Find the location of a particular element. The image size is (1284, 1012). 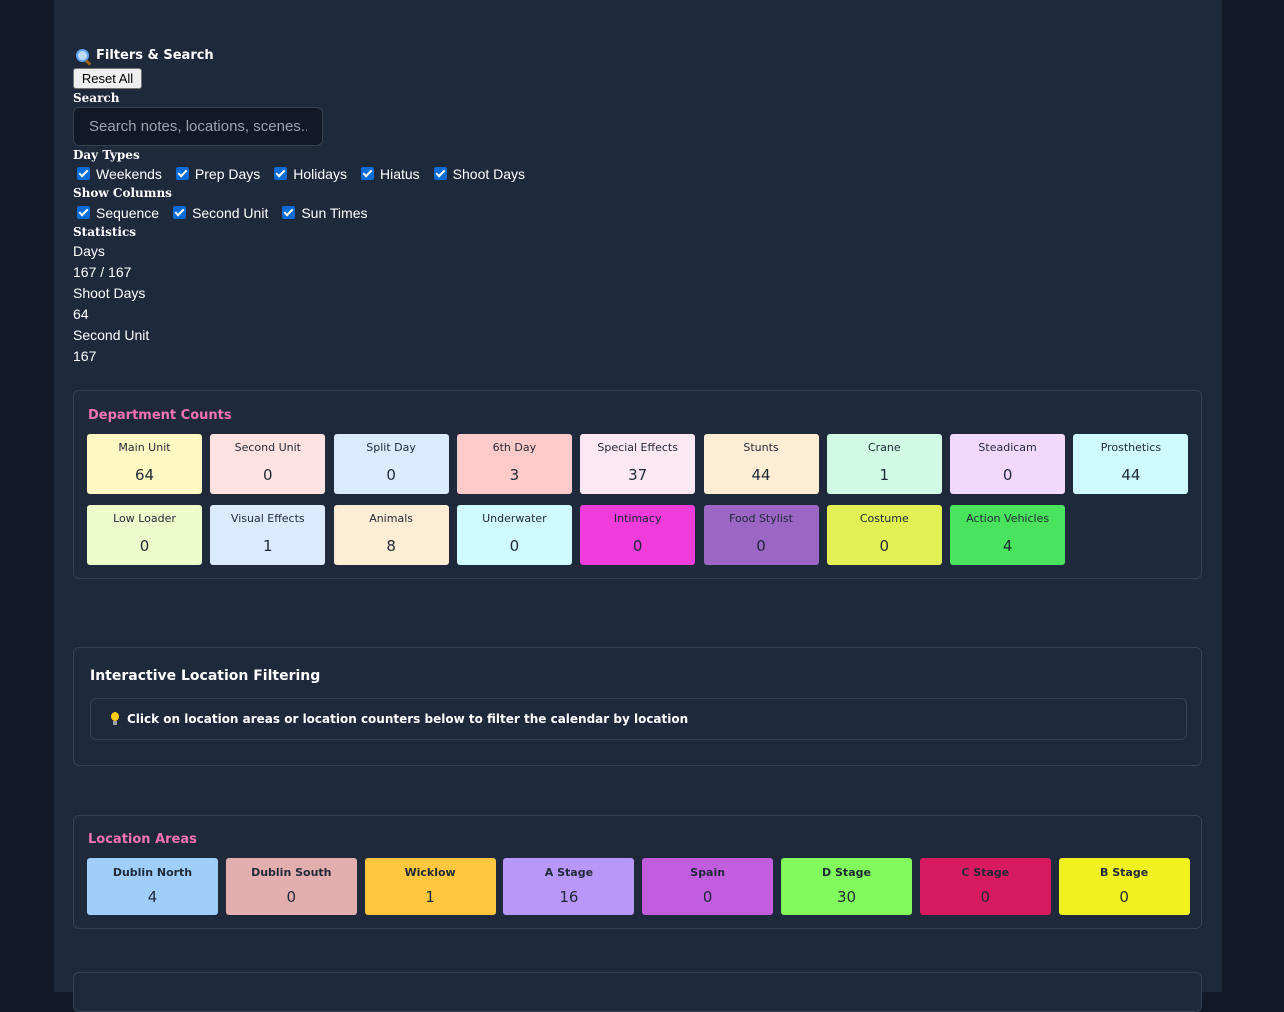

dept-tile-count: 37 is located at coordinates (638, 475).